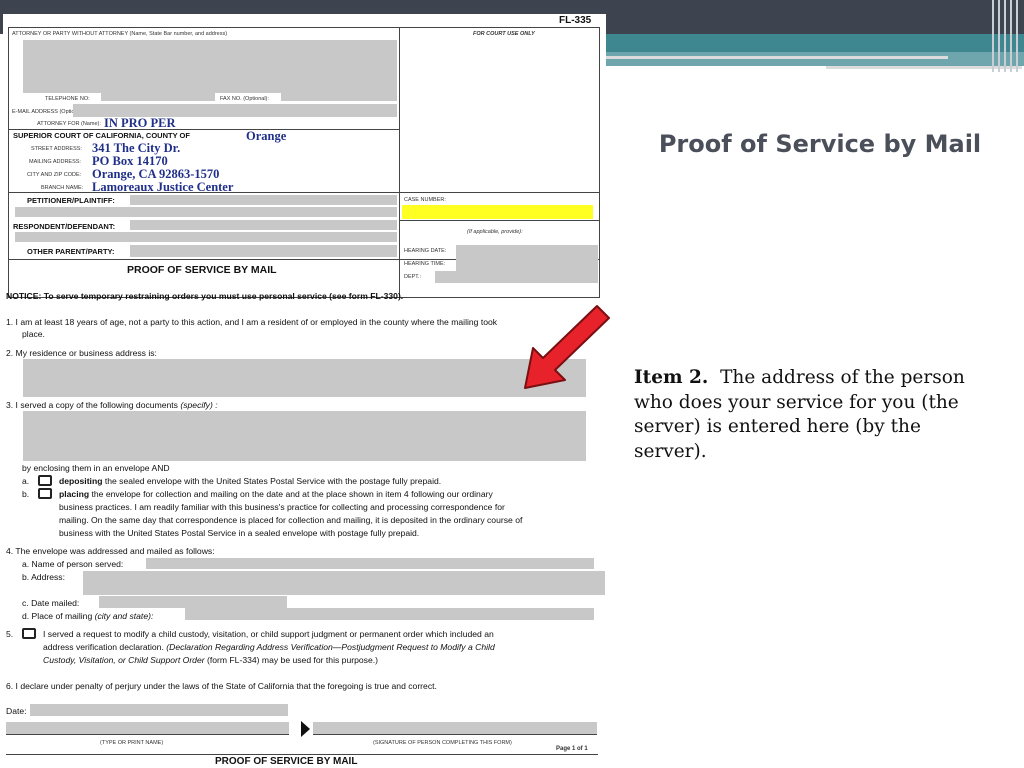 The image size is (1024, 768). What do you see at coordinates (81, 353) in the screenshot?
I see `item-2: 2. My residence or business address is:` at bounding box center [81, 353].